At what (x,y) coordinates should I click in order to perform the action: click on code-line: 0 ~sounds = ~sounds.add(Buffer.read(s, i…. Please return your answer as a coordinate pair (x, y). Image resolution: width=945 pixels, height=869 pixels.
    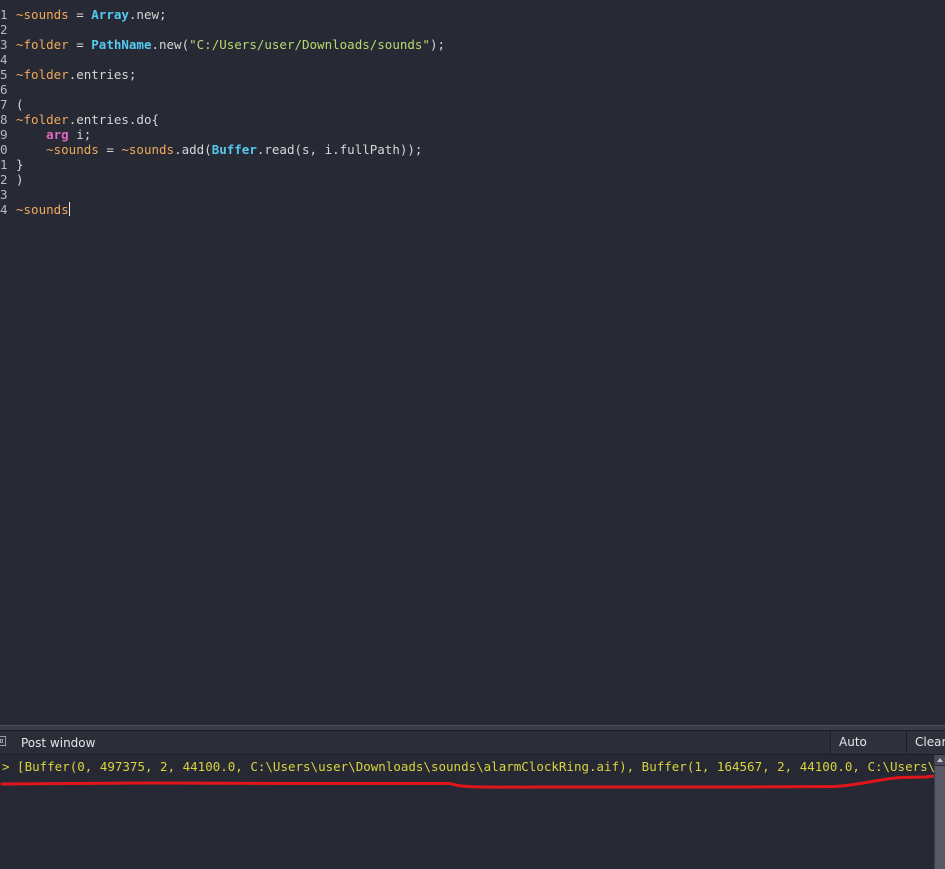
    Looking at the image, I should click on (472, 149).